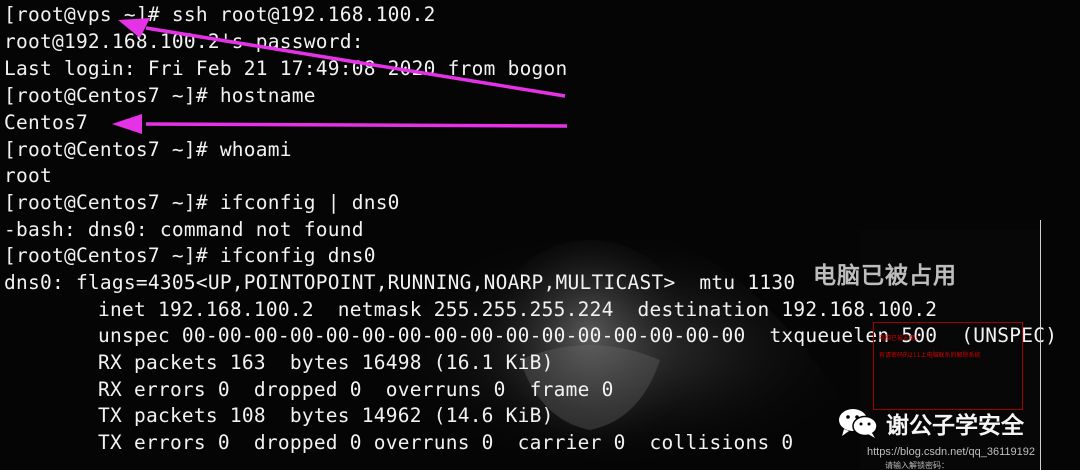 This screenshot has width=1080, height=470. Describe the element at coordinates (951, 452) in the screenshot. I see `blog-url-watermark: https://blog.csdn.net/qq_36119192` at that location.